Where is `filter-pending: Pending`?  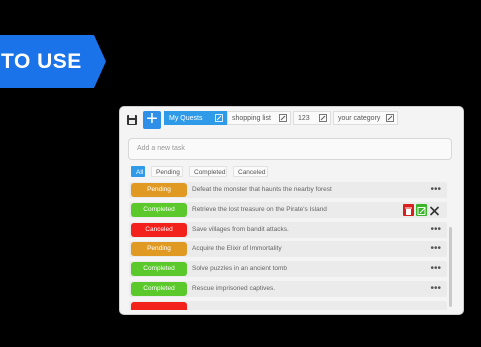 filter-pending: Pending is located at coordinates (167, 171).